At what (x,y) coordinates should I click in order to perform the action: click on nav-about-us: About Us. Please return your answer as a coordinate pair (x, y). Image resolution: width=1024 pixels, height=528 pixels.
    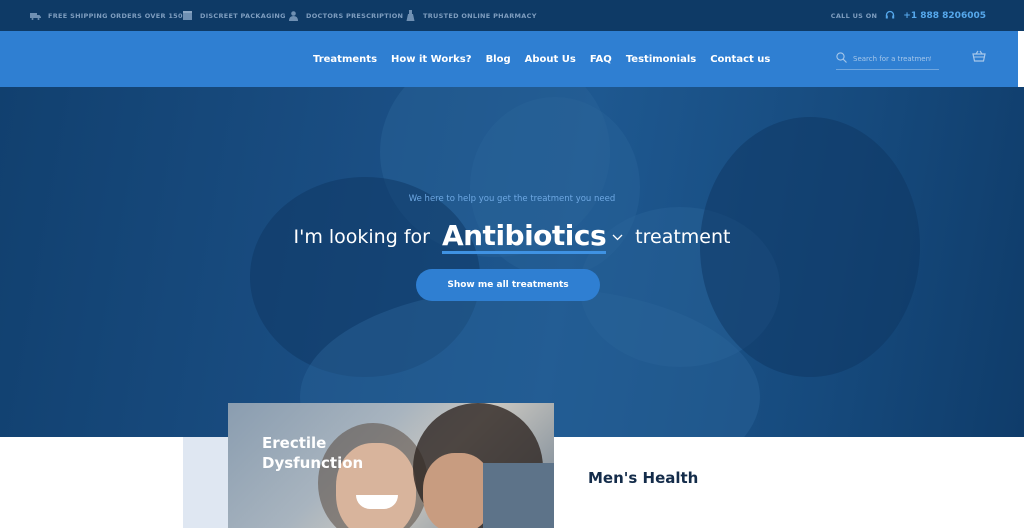
    Looking at the image, I should click on (550, 59).